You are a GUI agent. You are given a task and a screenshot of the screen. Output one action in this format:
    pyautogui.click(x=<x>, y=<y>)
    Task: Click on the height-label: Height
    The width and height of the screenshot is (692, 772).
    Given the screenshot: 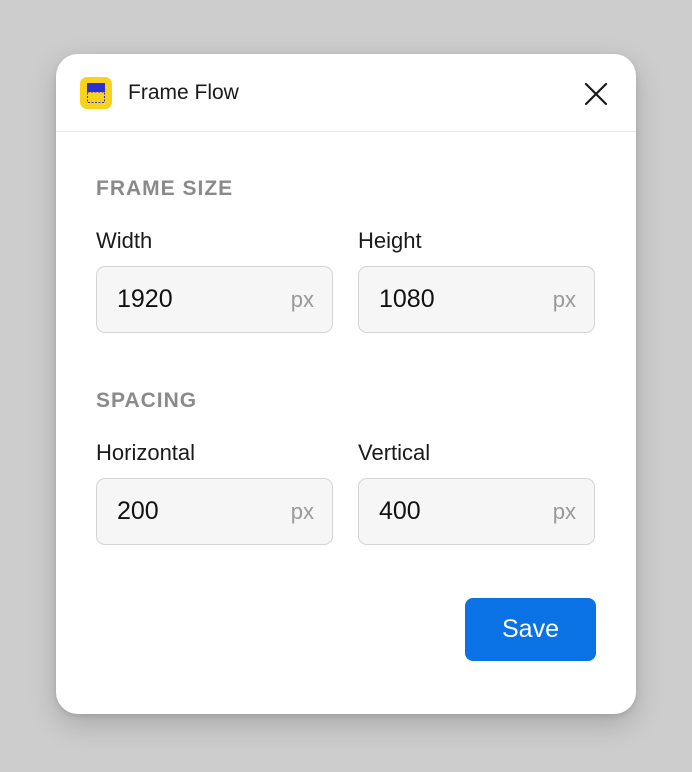 What is the action you would take?
    pyautogui.click(x=390, y=240)
    